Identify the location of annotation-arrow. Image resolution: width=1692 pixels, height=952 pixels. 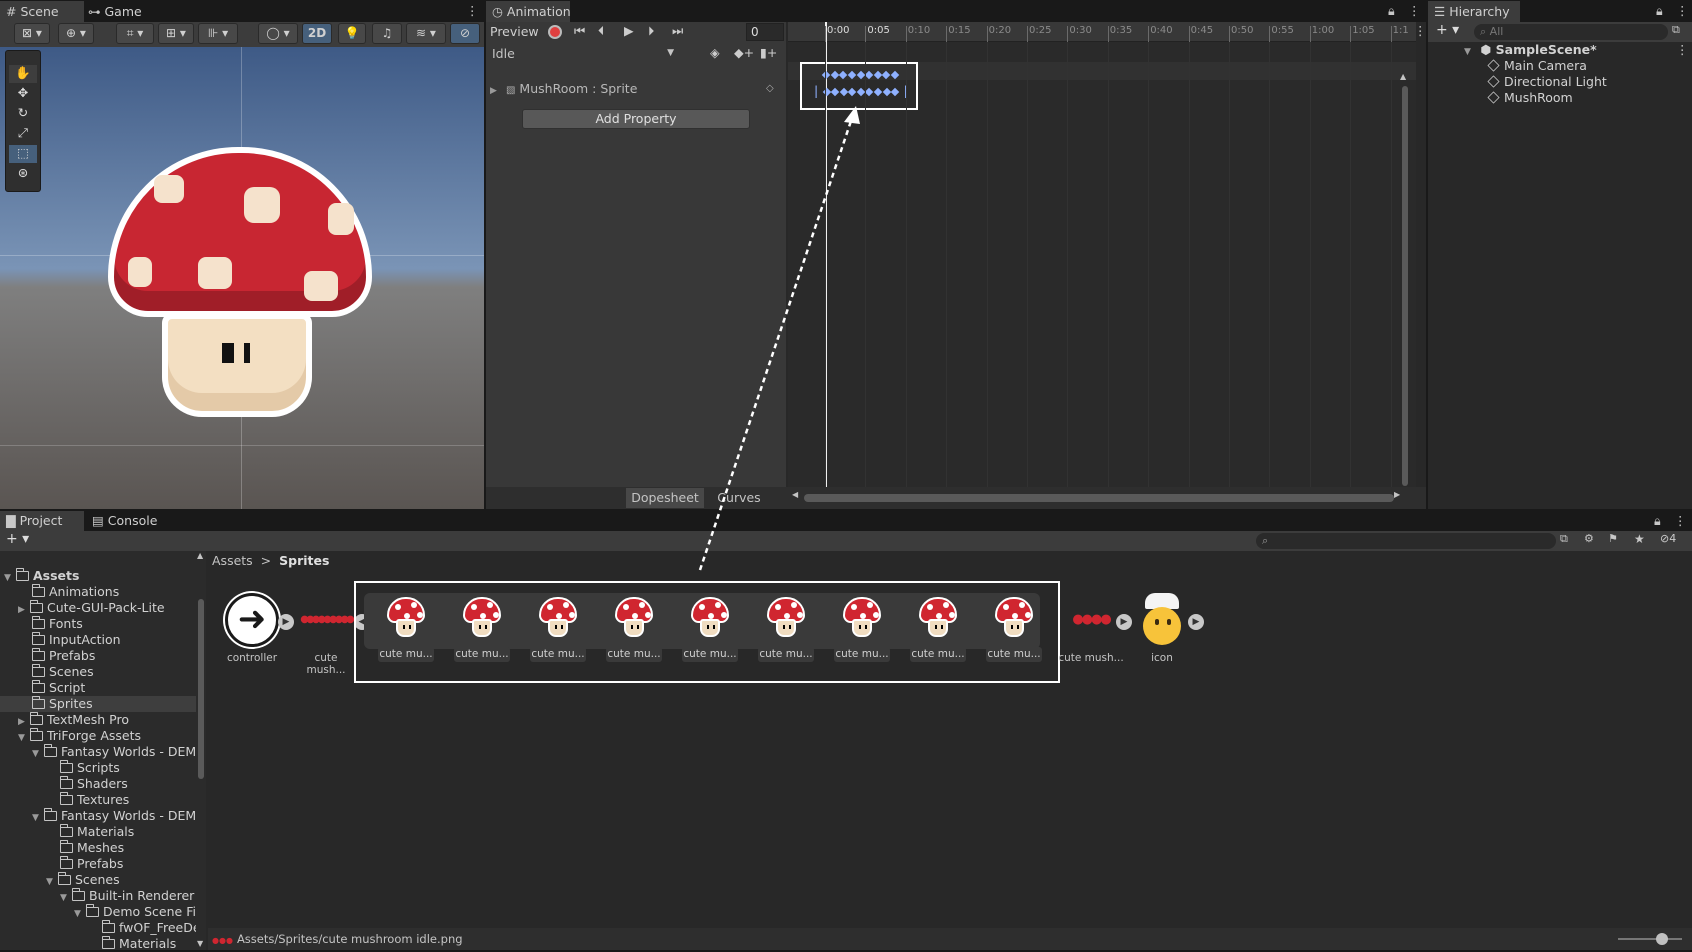
(779, 338).